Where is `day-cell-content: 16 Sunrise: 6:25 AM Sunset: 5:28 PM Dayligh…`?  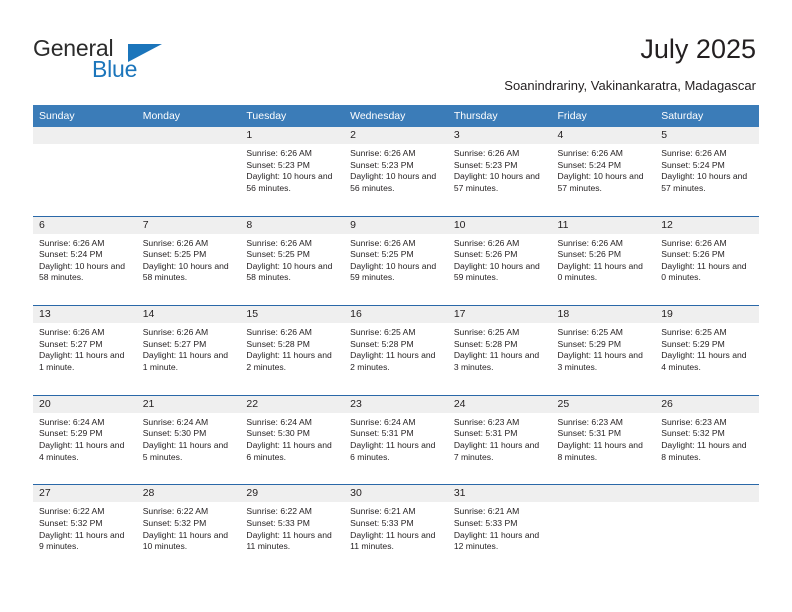 day-cell-content: 16 Sunrise: 6:25 AM Sunset: 5:28 PM Dayligh… is located at coordinates (396, 350).